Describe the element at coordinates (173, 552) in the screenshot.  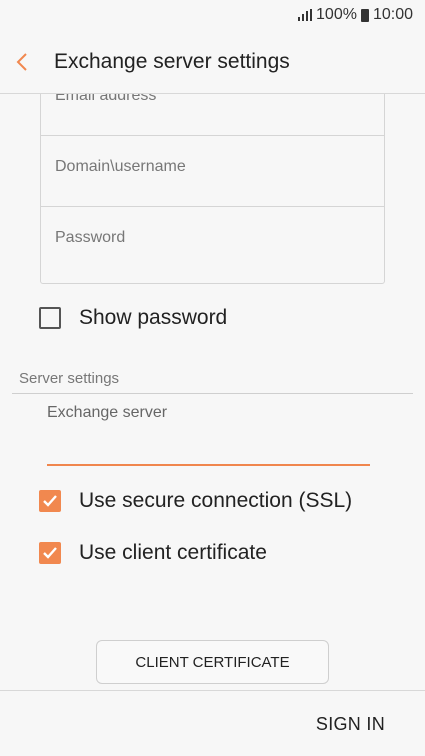
I see `client-certificate-label: Use client certificate` at that location.